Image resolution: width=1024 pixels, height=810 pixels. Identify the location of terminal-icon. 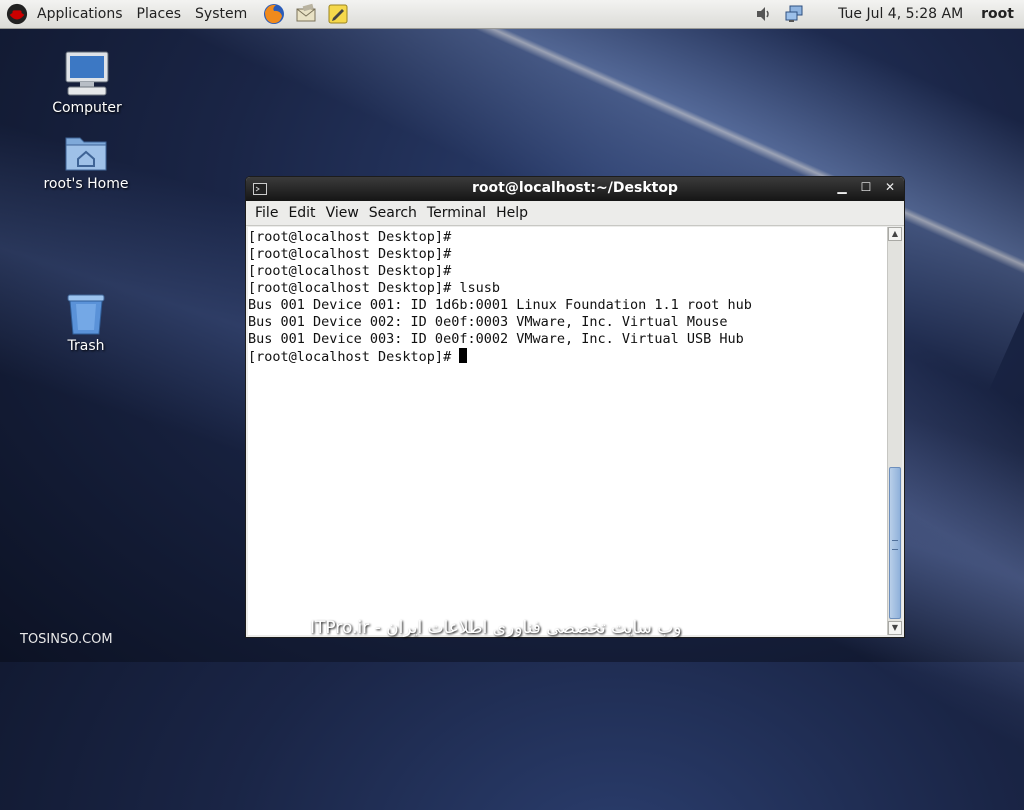
(260, 189).